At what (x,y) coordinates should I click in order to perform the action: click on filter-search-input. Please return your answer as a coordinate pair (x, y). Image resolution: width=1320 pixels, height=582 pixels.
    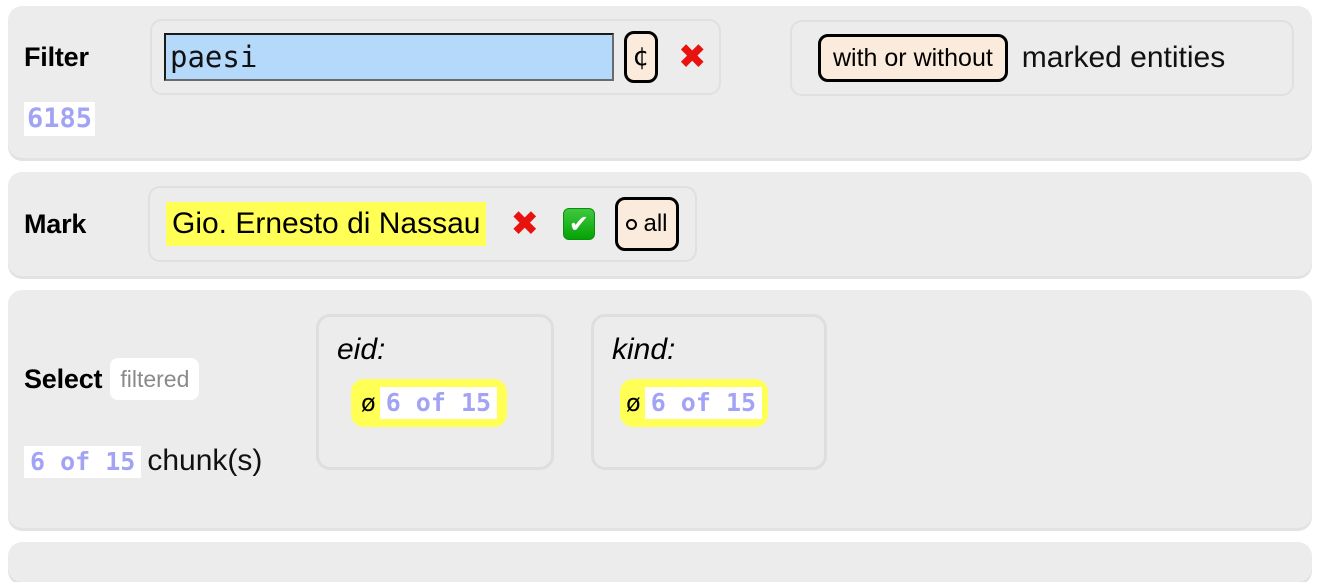
    Looking at the image, I should click on (389, 57).